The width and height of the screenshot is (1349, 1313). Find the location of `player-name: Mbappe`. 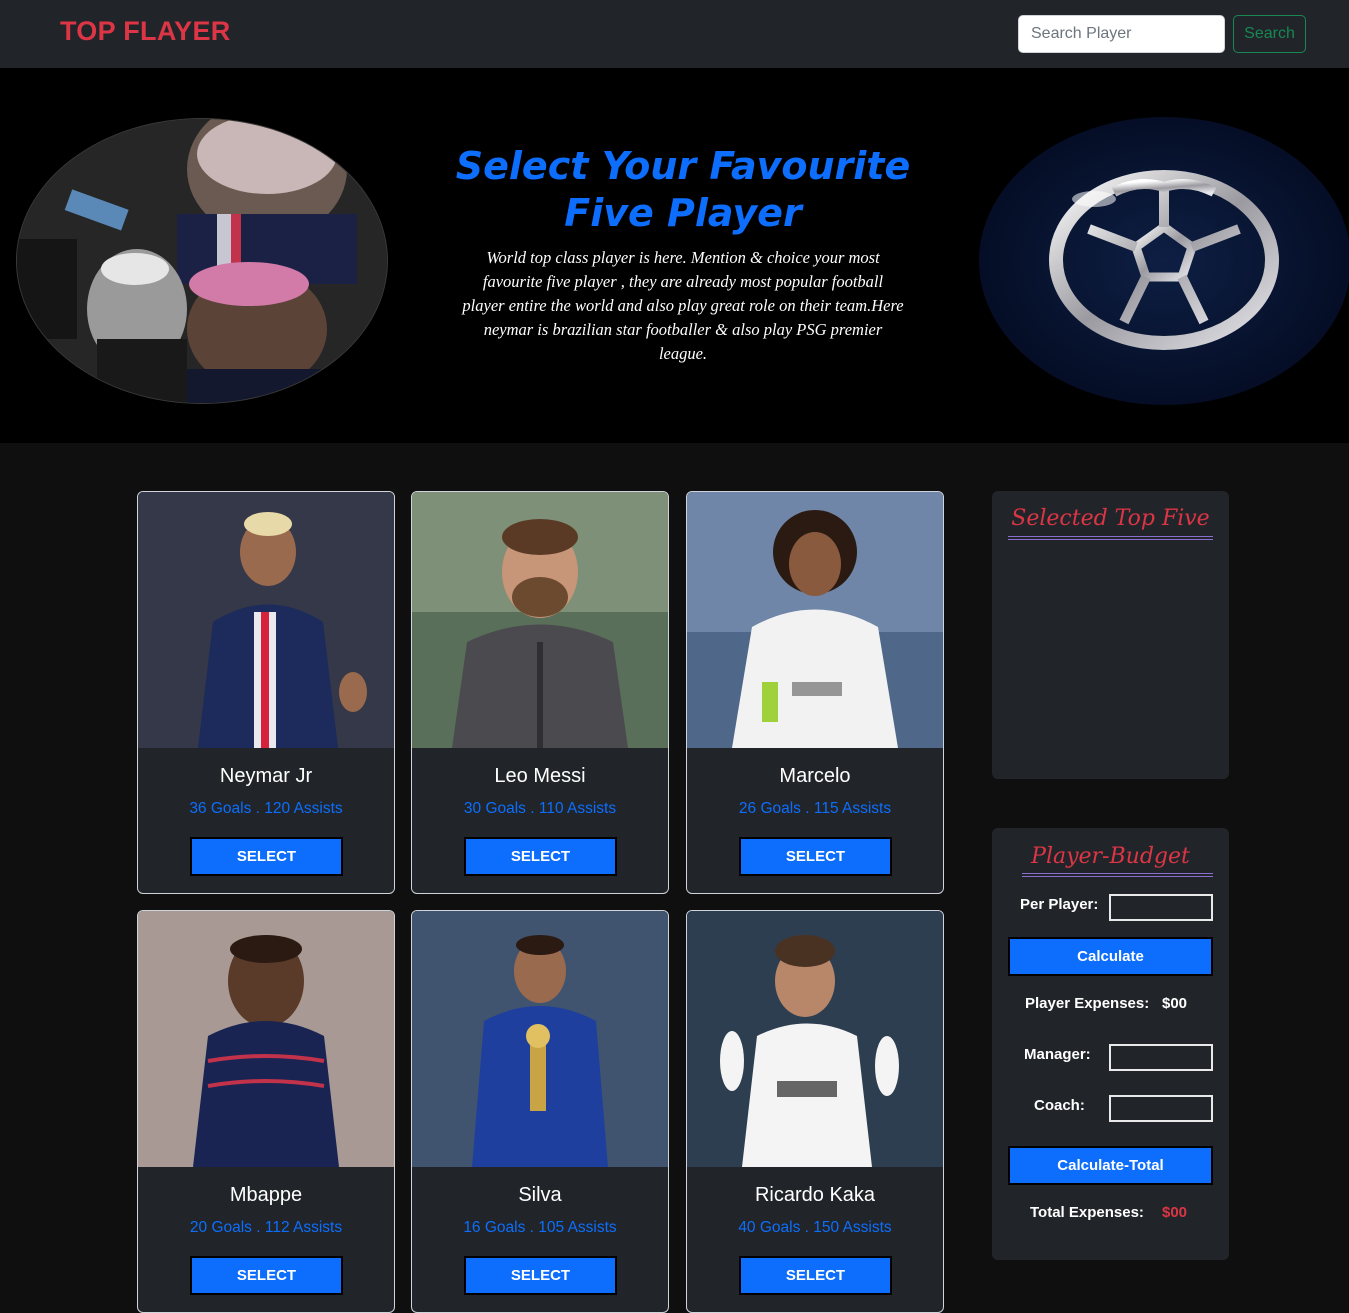

player-name: Mbappe is located at coordinates (266, 1195).